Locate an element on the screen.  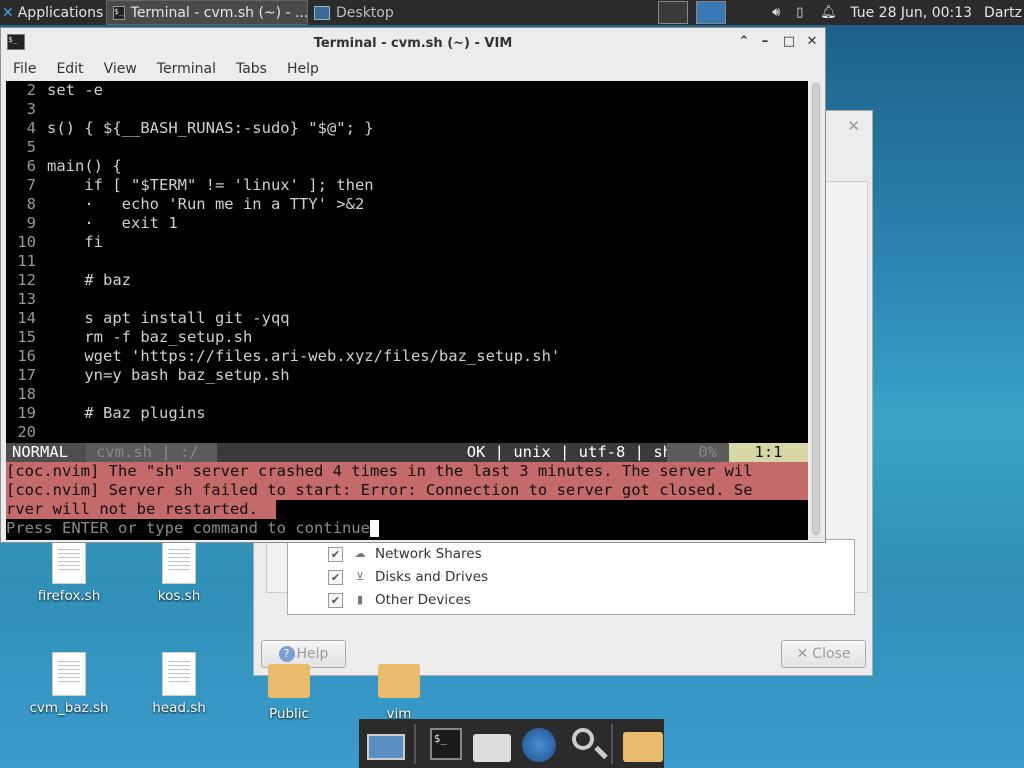
line-number: 12 is located at coordinates (26, 280).